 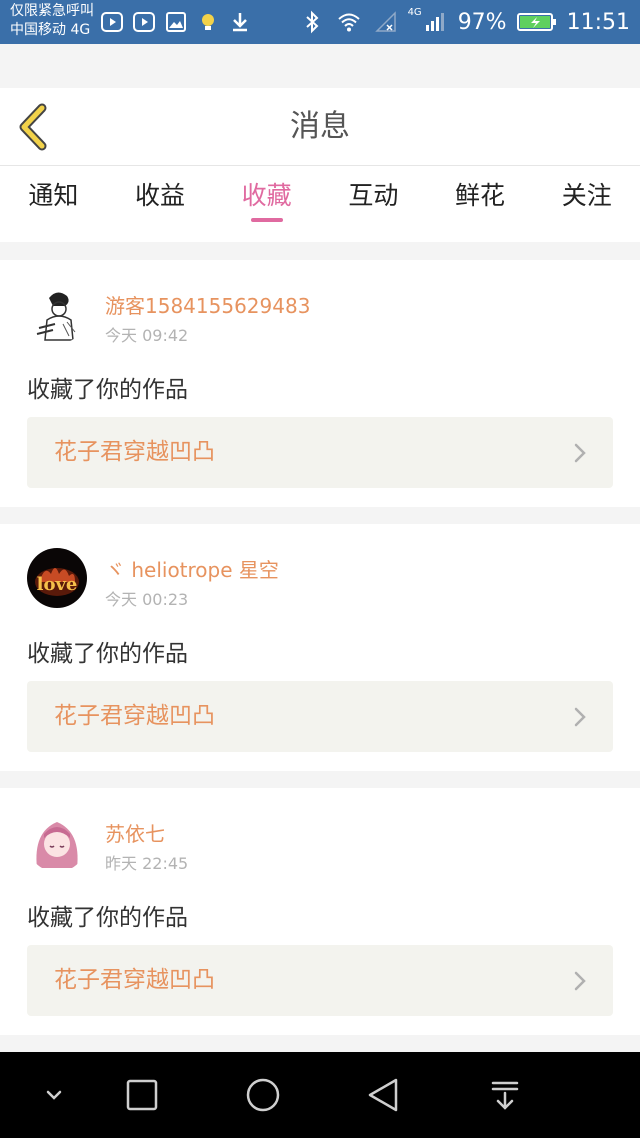 I want to click on tab-label: 鲜花, so click(x=480, y=195).